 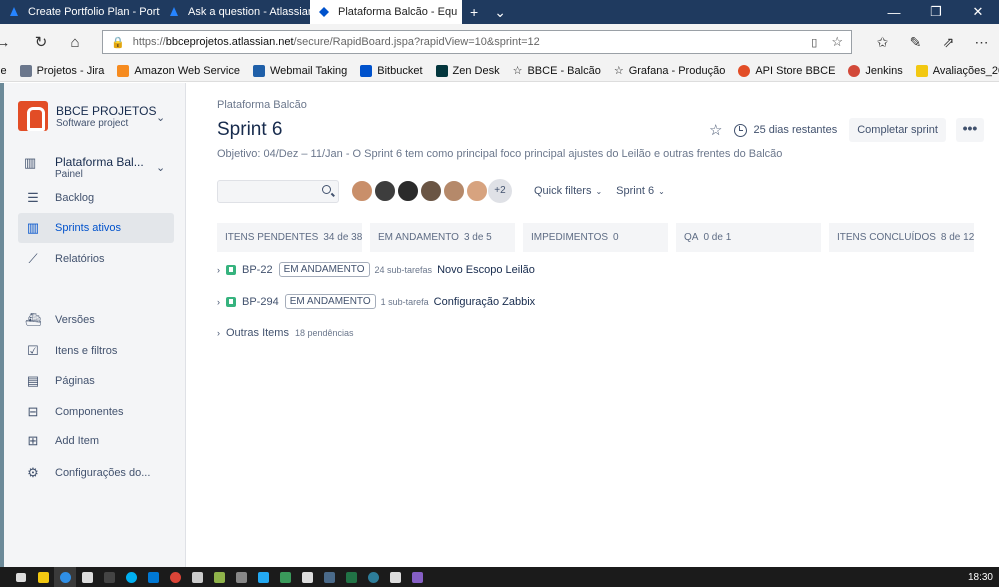 What do you see at coordinates (80, 259) in the screenshot?
I see `sidebar-item-label: Relatórios` at bounding box center [80, 259].